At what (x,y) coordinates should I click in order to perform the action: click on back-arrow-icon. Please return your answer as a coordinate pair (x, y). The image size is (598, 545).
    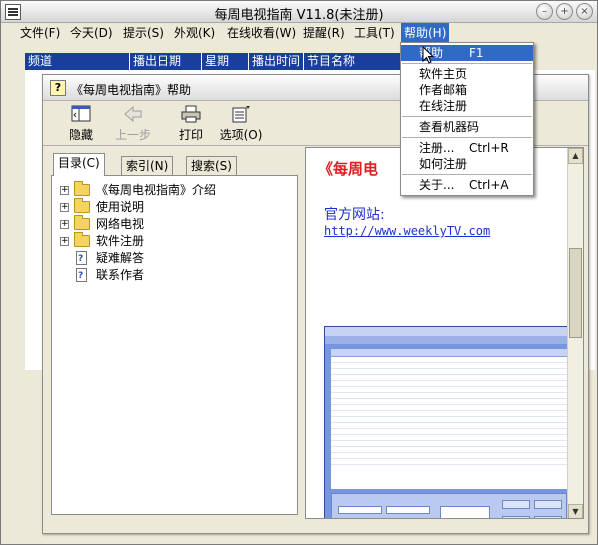
    Looking at the image, I should click on (133, 114).